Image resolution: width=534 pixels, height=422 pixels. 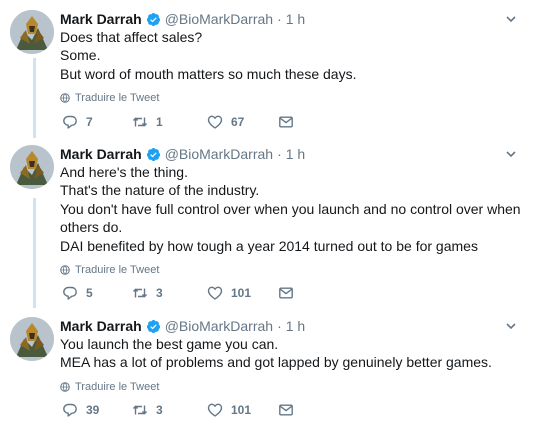 I want to click on like-count: 67, so click(x=238, y=122).